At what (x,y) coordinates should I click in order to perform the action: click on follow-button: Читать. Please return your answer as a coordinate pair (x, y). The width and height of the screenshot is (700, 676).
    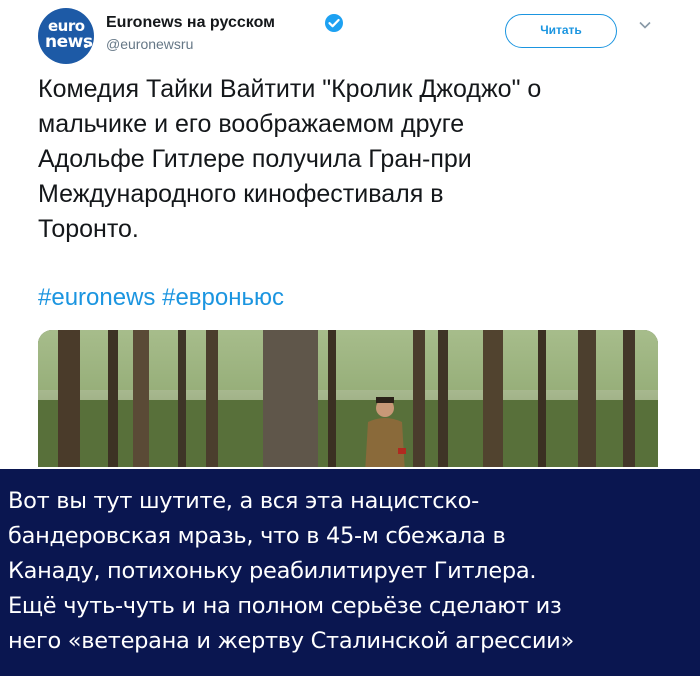
    Looking at the image, I should click on (561, 31).